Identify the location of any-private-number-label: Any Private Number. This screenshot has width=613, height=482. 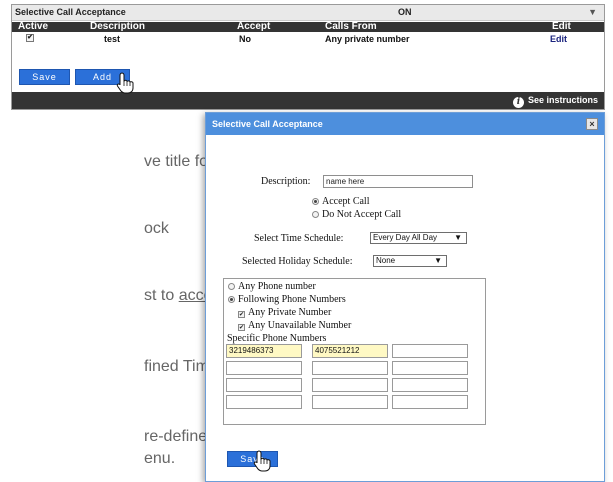
(290, 312).